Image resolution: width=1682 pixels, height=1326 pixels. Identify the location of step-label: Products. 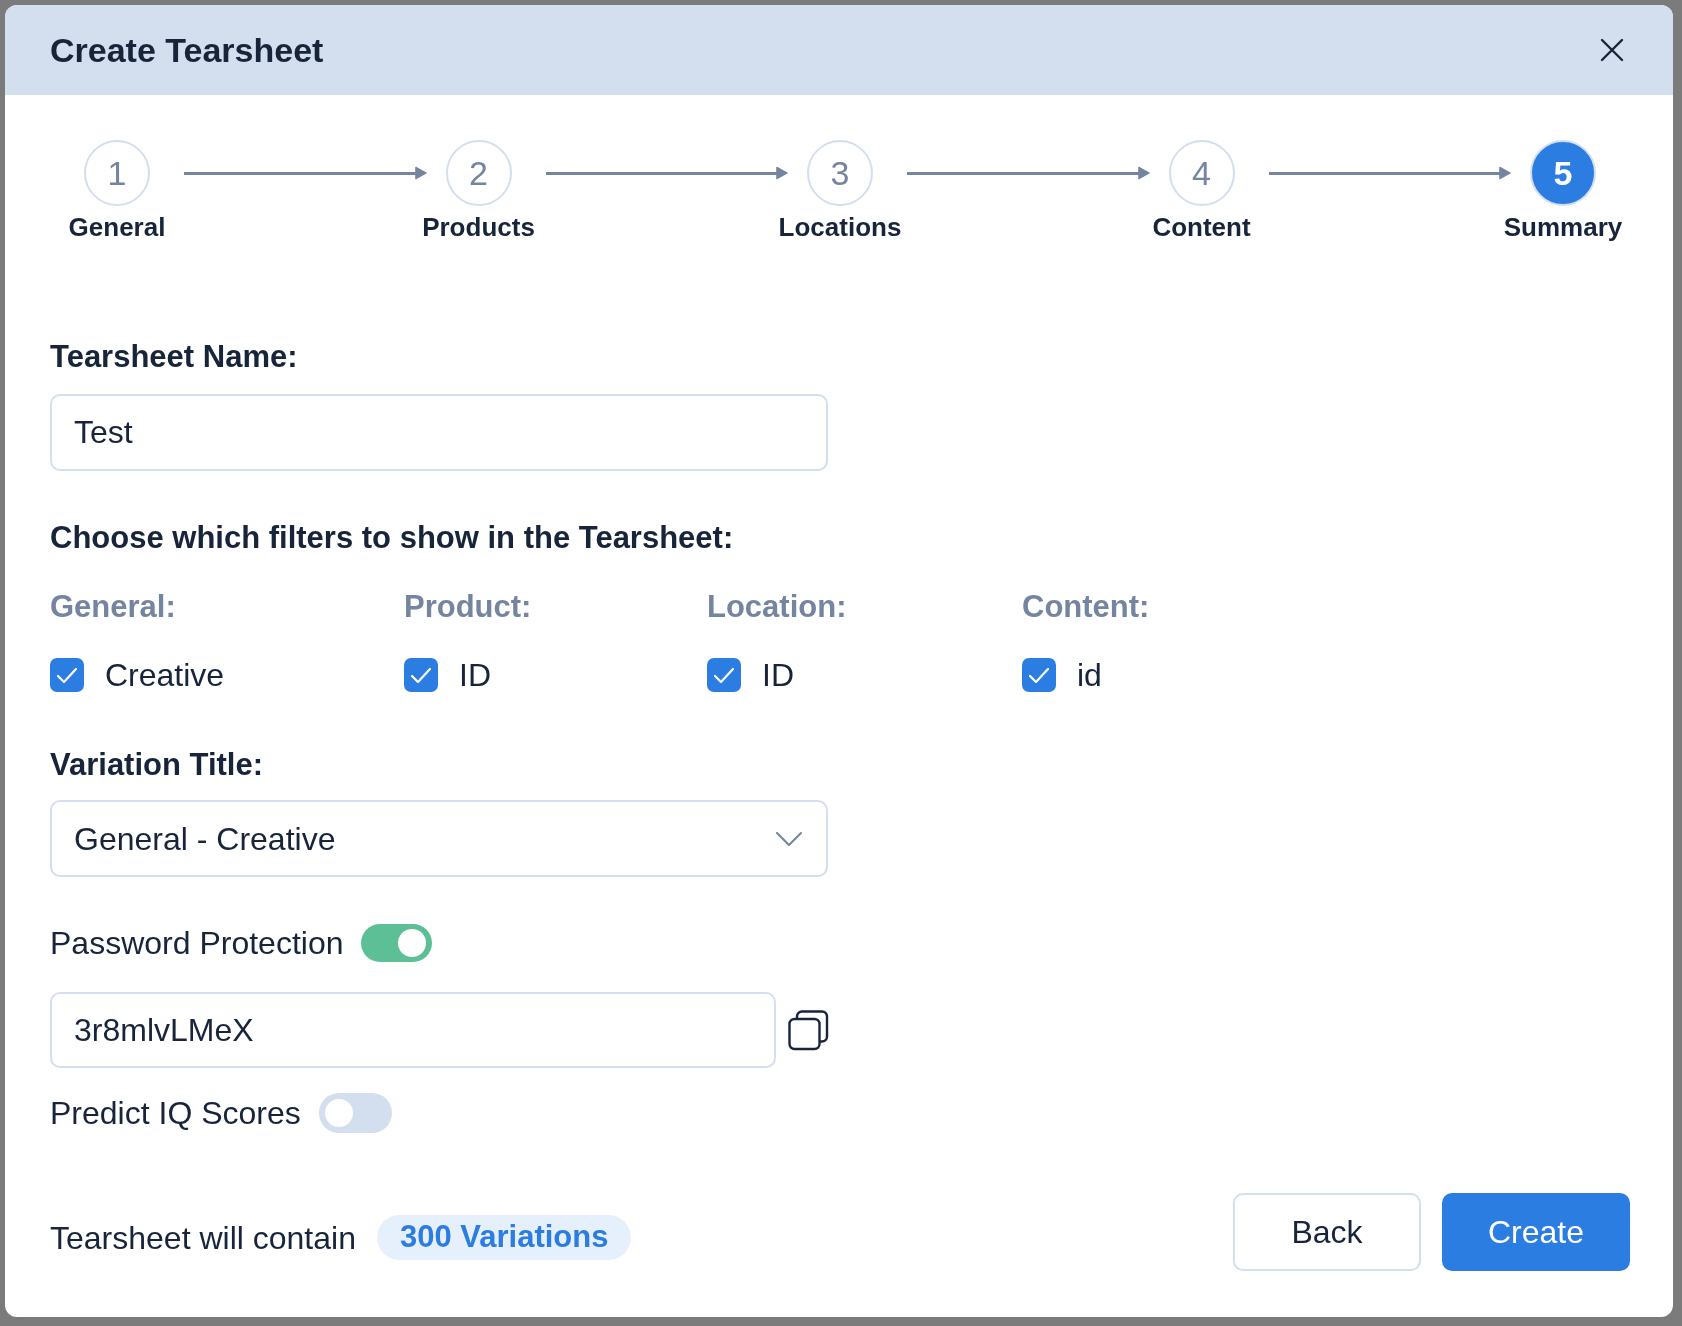
(478, 227).